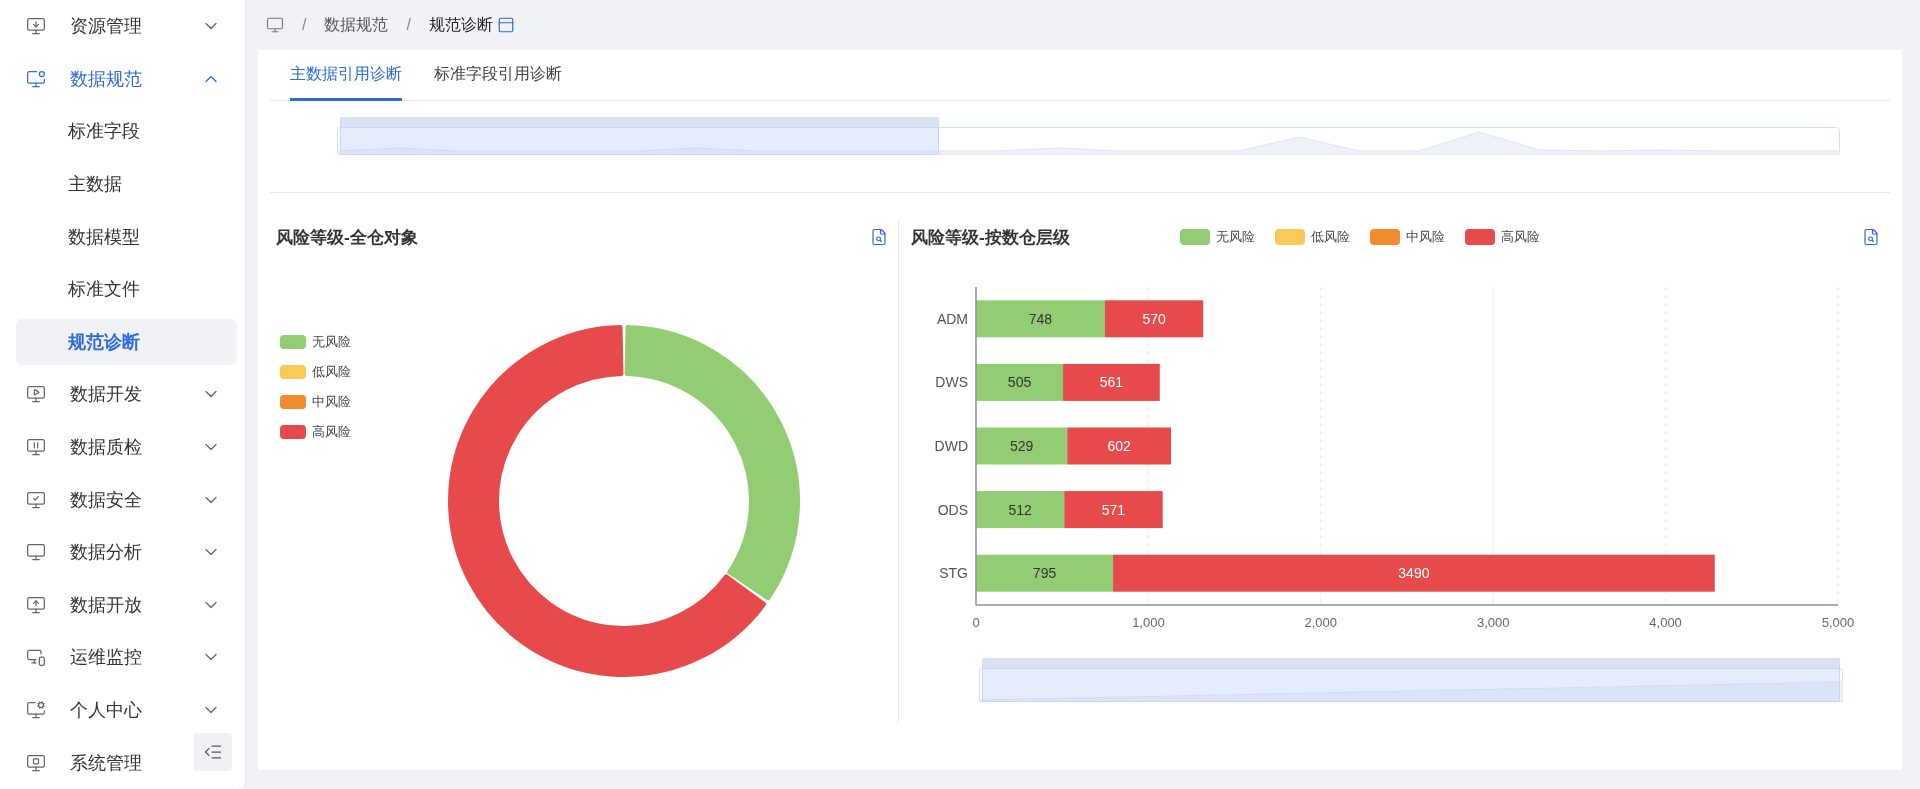 This screenshot has height=789, width=1920. Describe the element at coordinates (347, 237) in the screenshot. I see `chart-title: 风险等级-全仓对象` at that location.